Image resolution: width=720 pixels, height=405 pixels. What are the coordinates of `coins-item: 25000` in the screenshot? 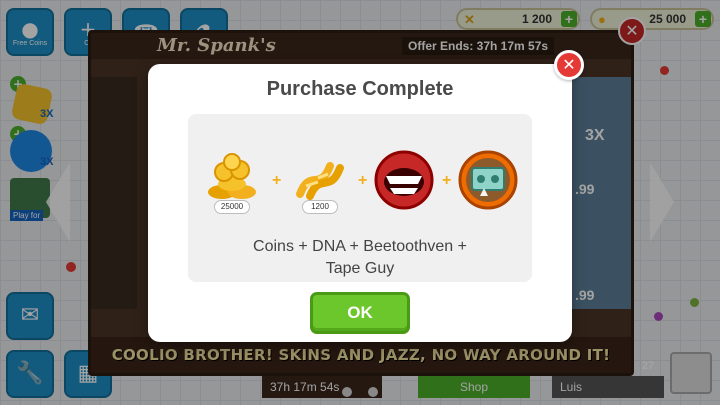 It's located at (232, 181).